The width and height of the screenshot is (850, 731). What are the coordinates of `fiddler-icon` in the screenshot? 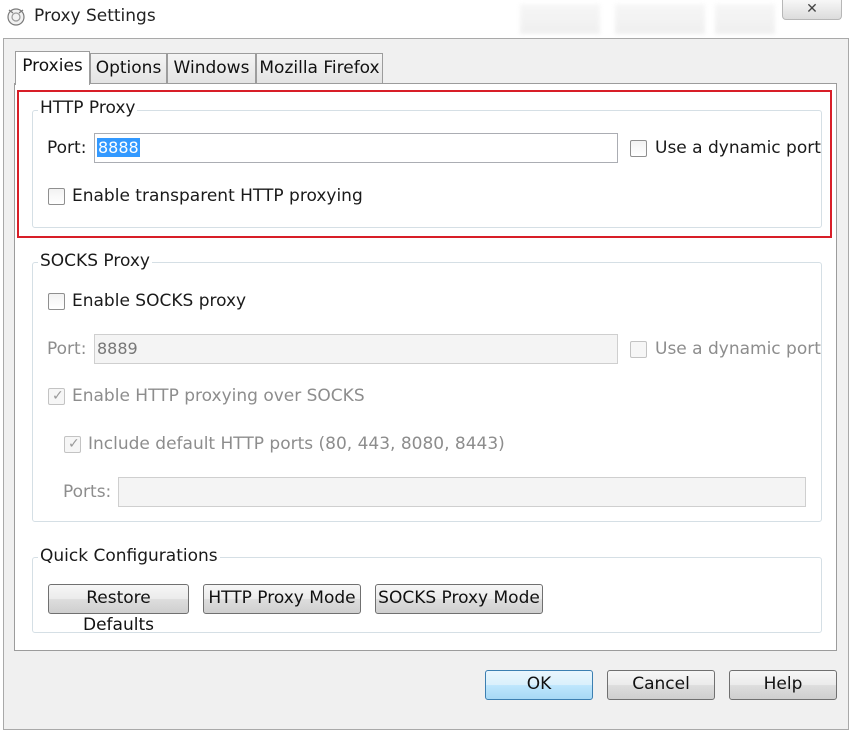 It's located at (16, 17).